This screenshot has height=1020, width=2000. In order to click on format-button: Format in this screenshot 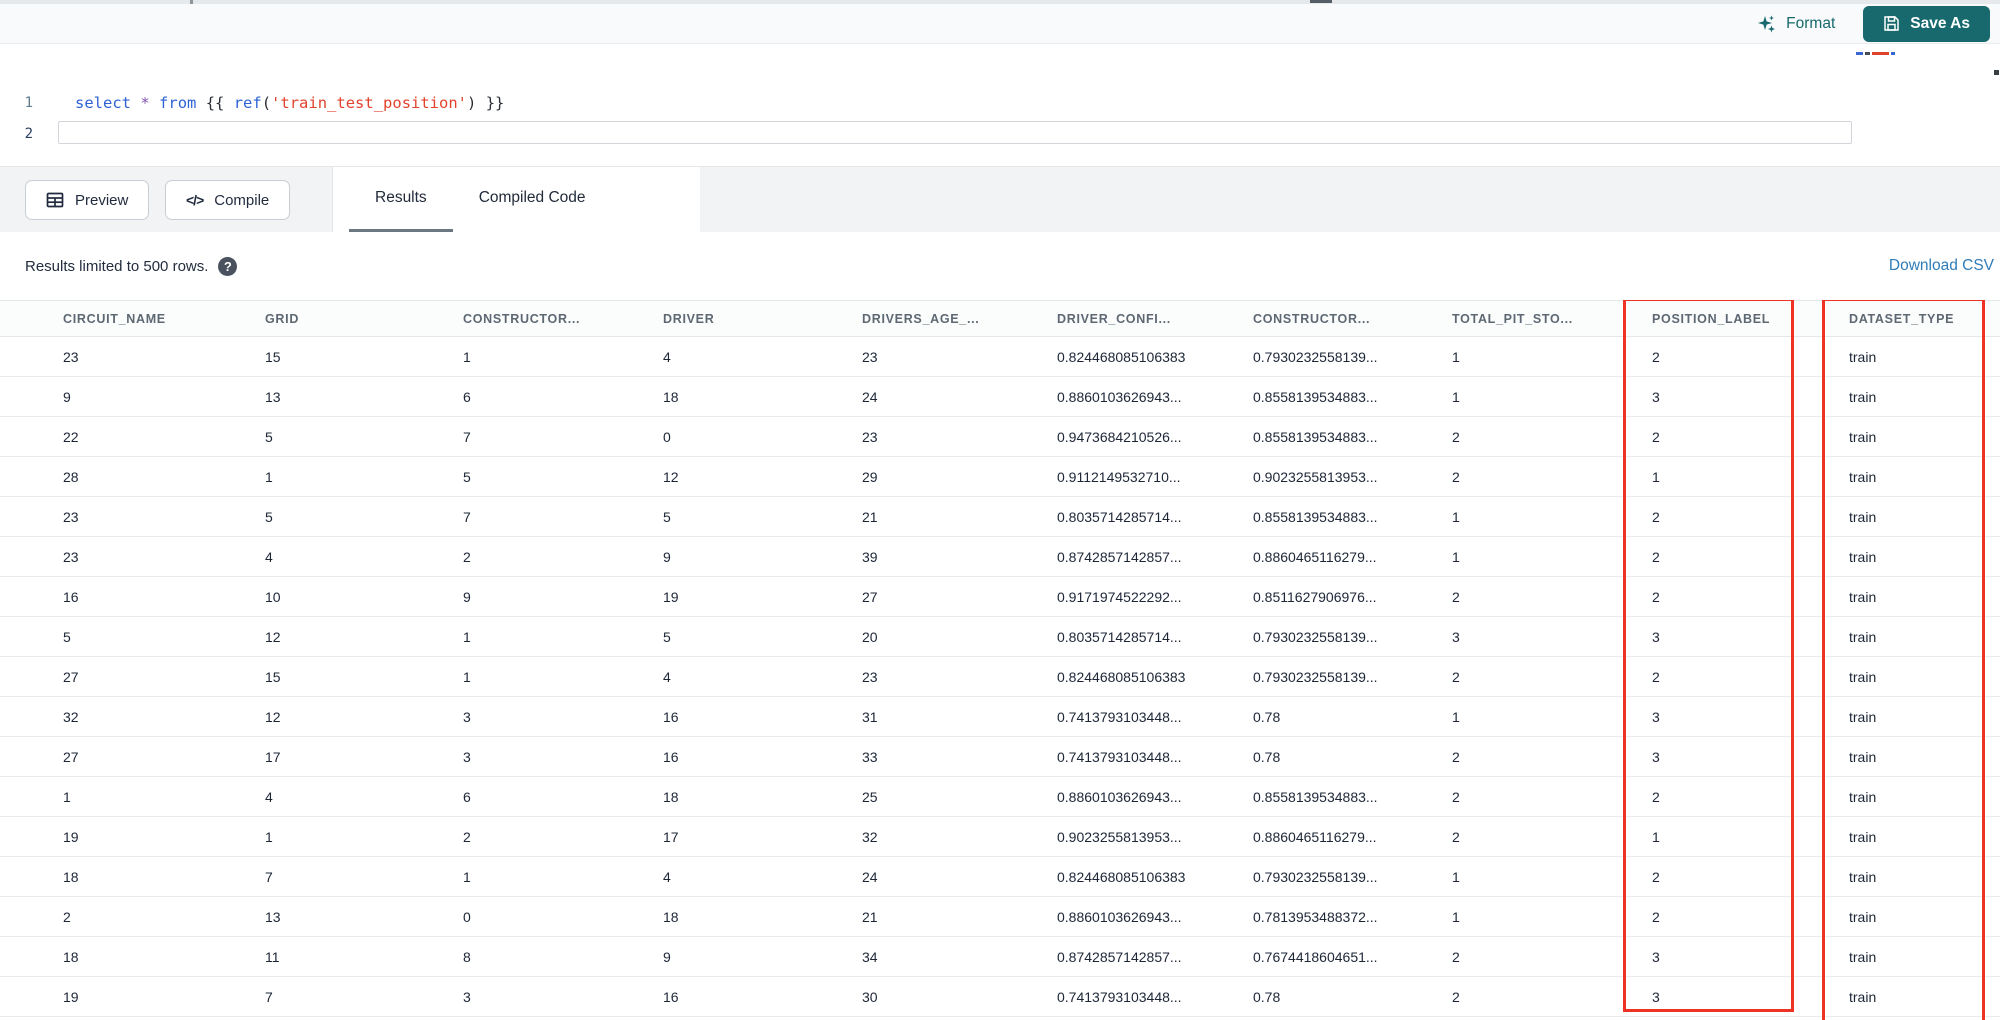, I will do `click(1796, 24)`.